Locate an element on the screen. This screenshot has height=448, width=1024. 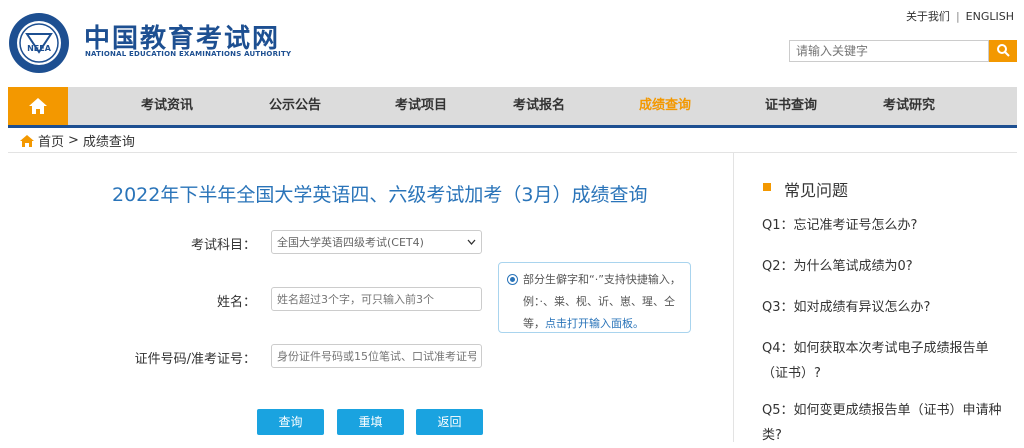
faq-item-5: Q5：如何变更成绩报告单（证书）申请种类? is located at coordinates (884, 423).